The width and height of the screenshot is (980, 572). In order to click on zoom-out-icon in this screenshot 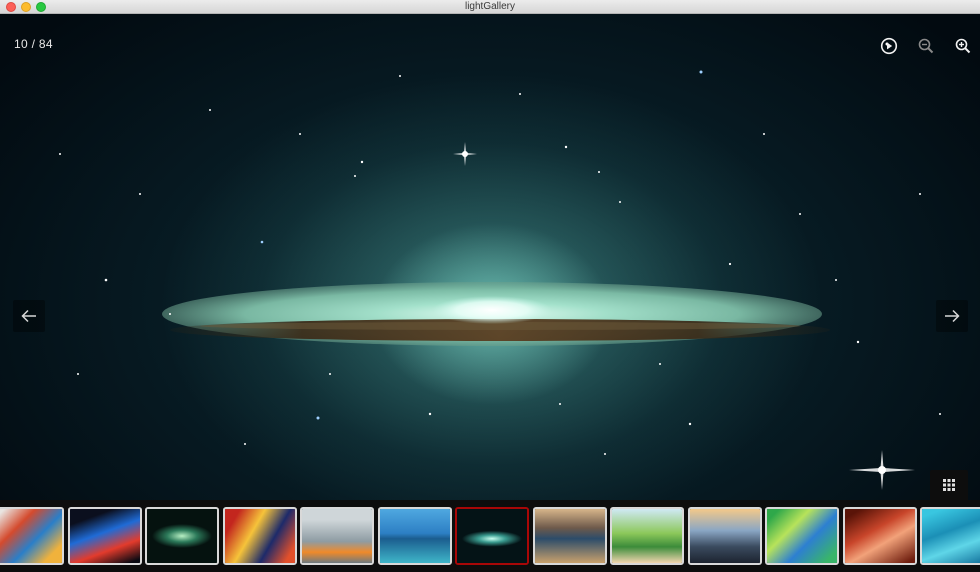, I will do `click(926, 46)`.